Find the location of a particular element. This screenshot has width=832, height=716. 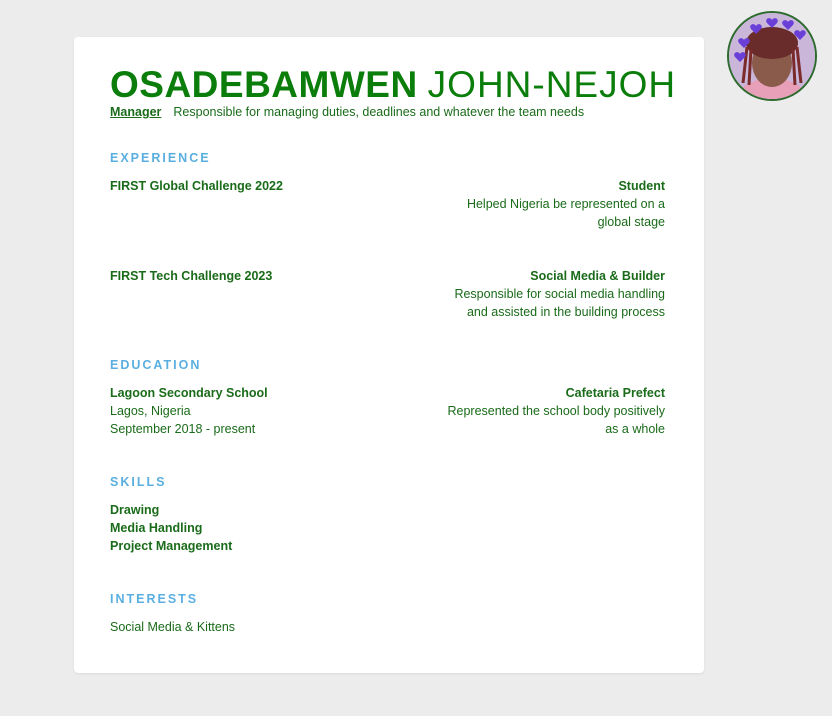

last-name: JOHN-NEJOH is located at coordinates (552, 84).